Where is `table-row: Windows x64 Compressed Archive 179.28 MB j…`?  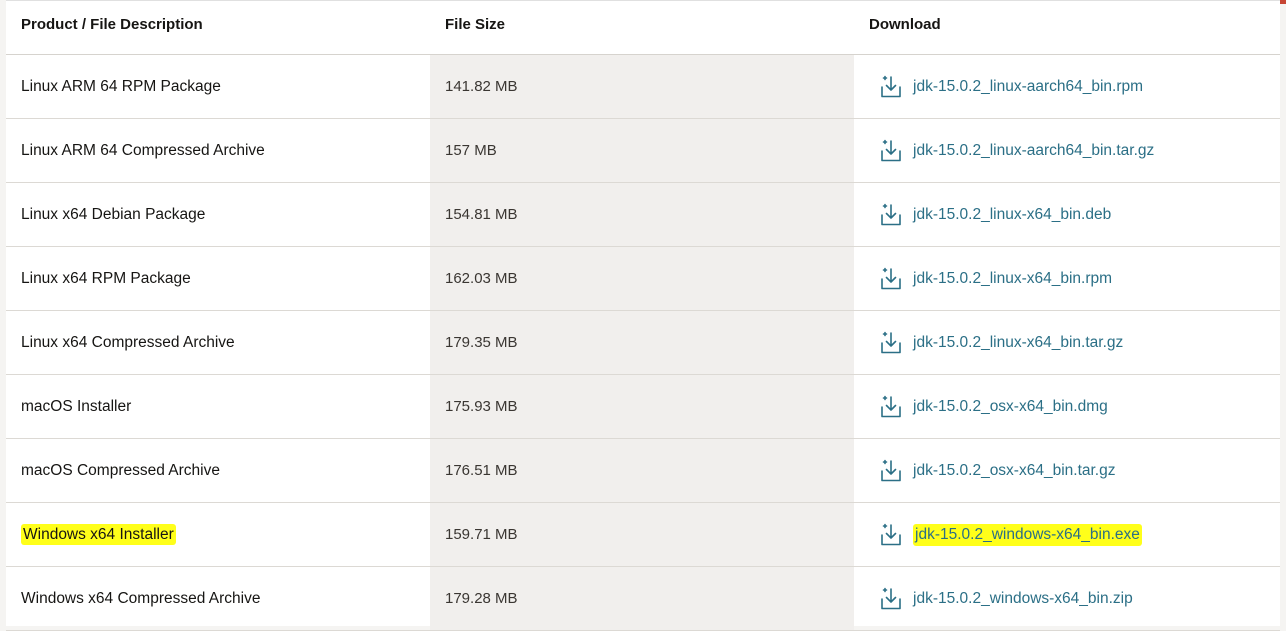 table-row: Windows x64 Compressed Archive 179.28 MB j… is located at coordinates (643, 598).